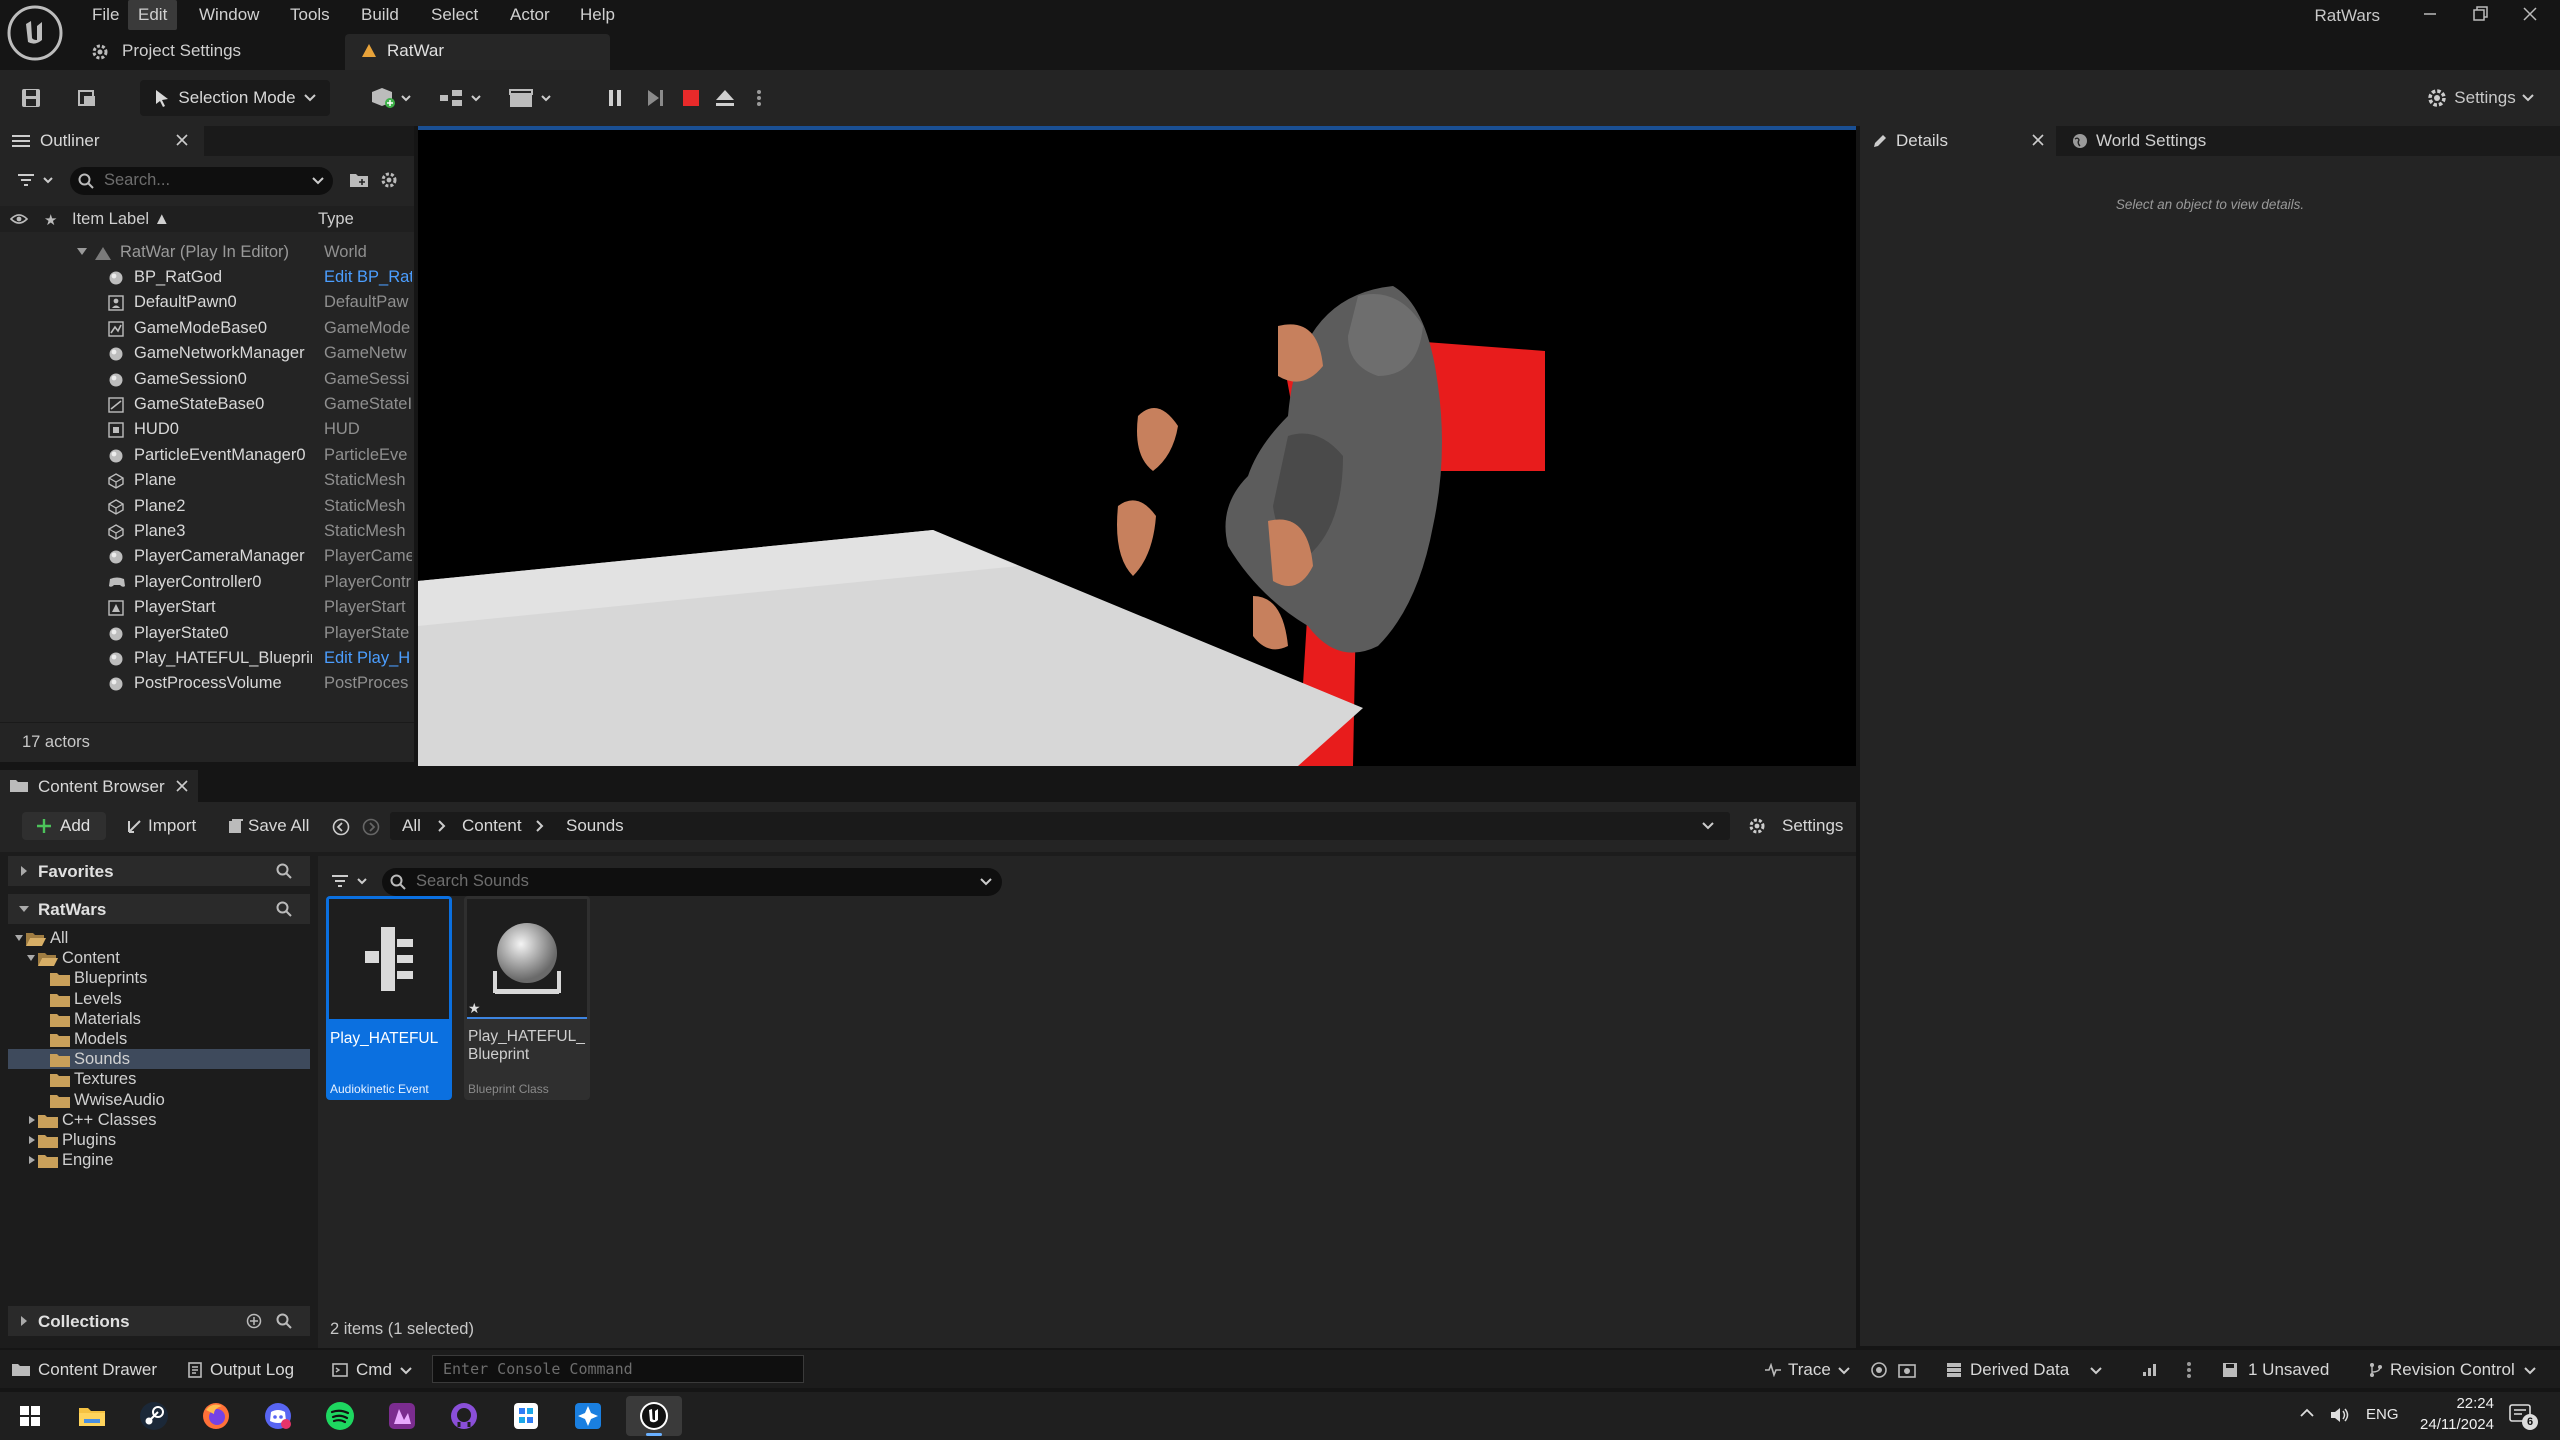 The height and width of the screenshot is (1440, 2560). Describe the element at coordinates (207, 429) in the screenshot. I see `outliner-row: HUD0 HUD` at that location.